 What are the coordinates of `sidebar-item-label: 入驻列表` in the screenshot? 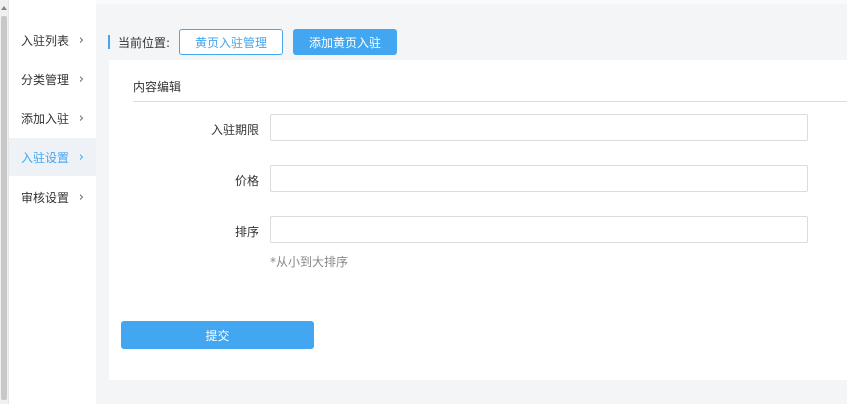 It's located at (45, 40).